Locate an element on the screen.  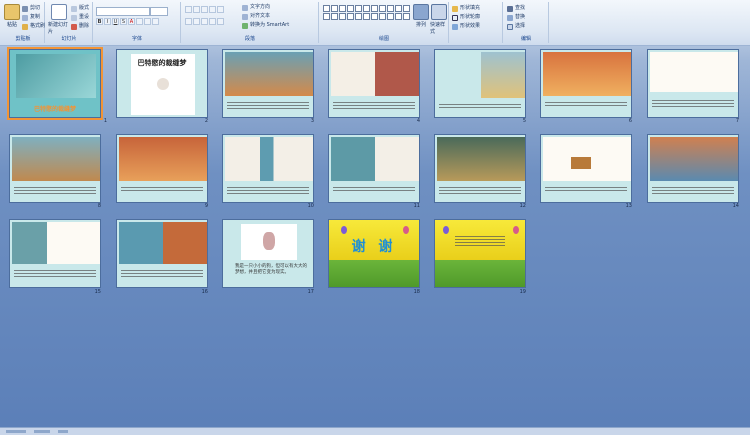
italic-button: I is located at coordinates (107, 21).